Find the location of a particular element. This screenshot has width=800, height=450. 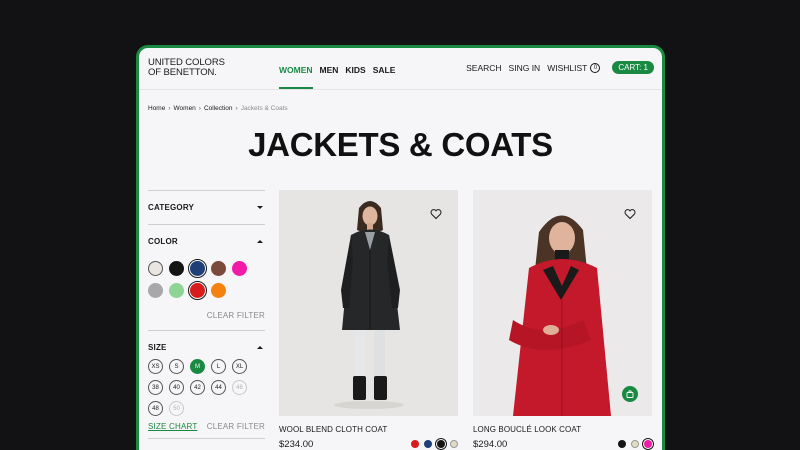

nav-kids: KIDS is located at coordinates (355, 70).